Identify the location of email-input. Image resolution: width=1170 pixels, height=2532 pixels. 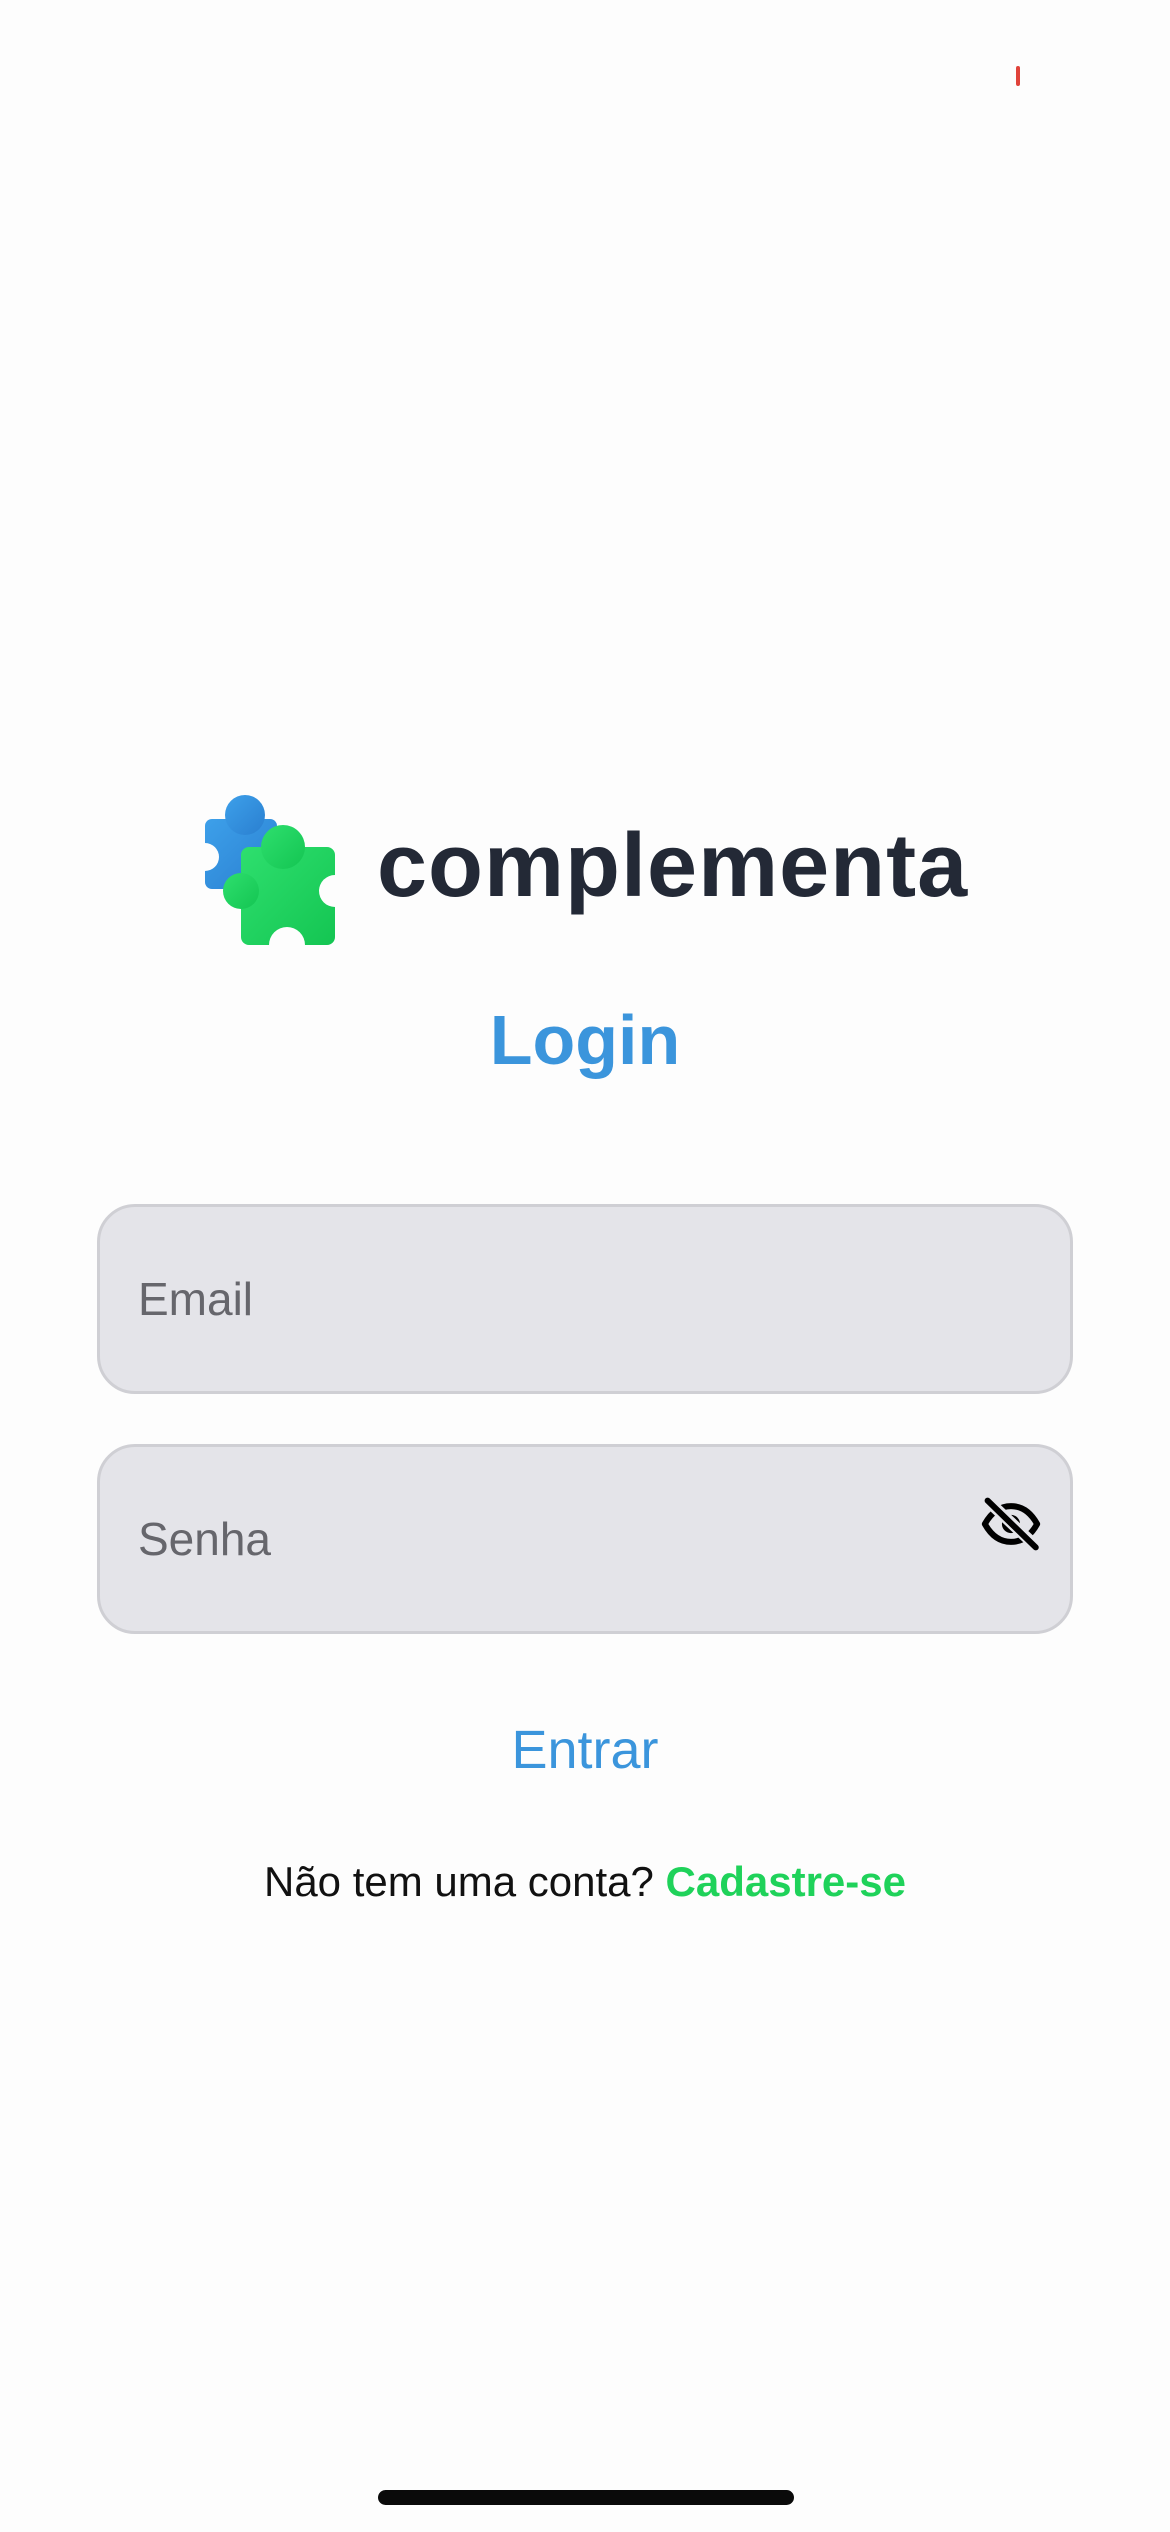
(538, 1299).